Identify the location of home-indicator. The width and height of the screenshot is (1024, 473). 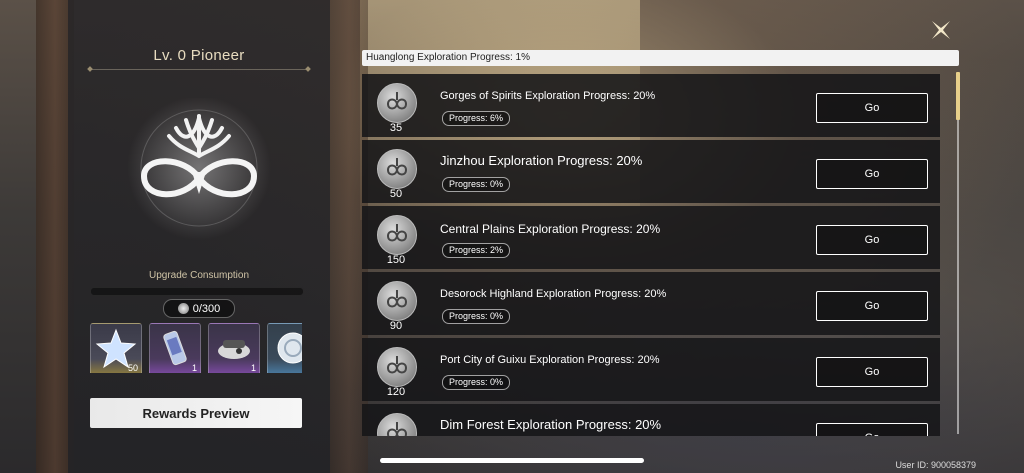
(512, 460).